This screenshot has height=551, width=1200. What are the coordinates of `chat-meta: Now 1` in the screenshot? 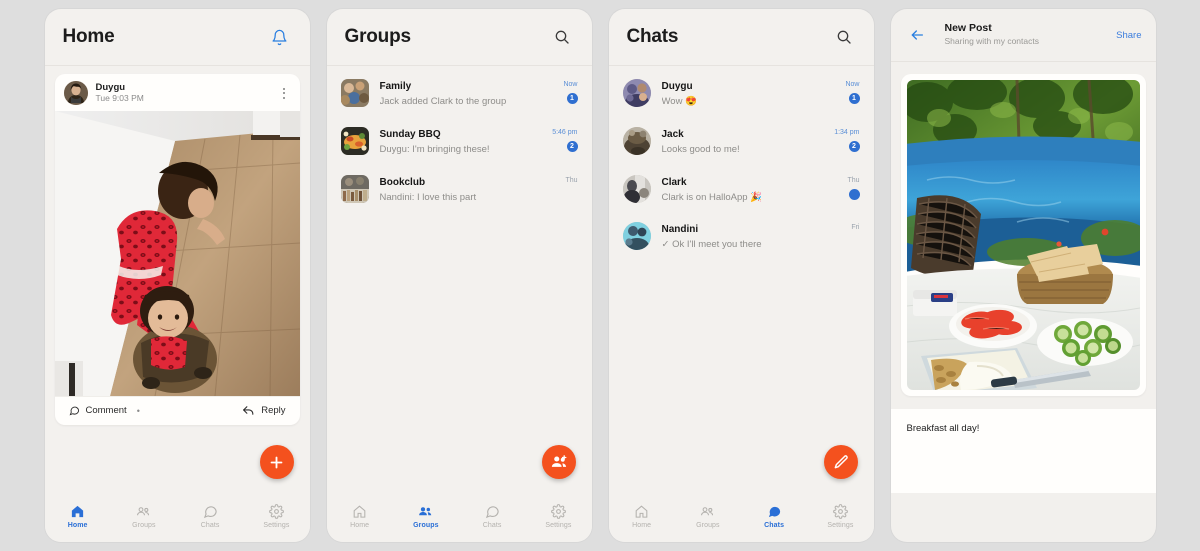 It's located at (852, 91).